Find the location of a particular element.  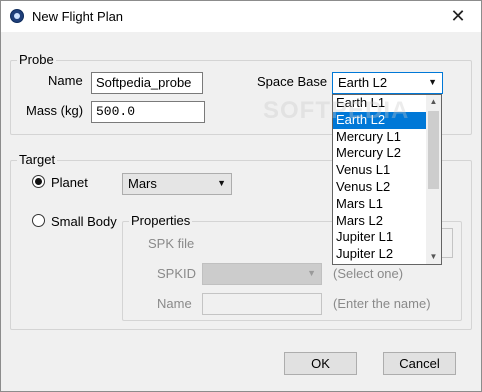

planet-radio is located at coordinates (38, 181).